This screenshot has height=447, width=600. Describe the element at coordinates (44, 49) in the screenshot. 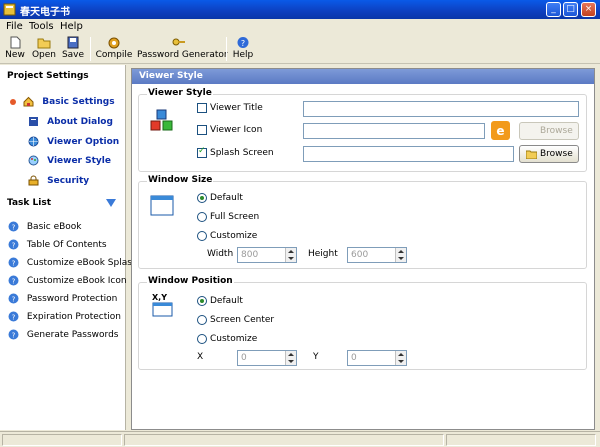

I see `open-button: Open` at that location.